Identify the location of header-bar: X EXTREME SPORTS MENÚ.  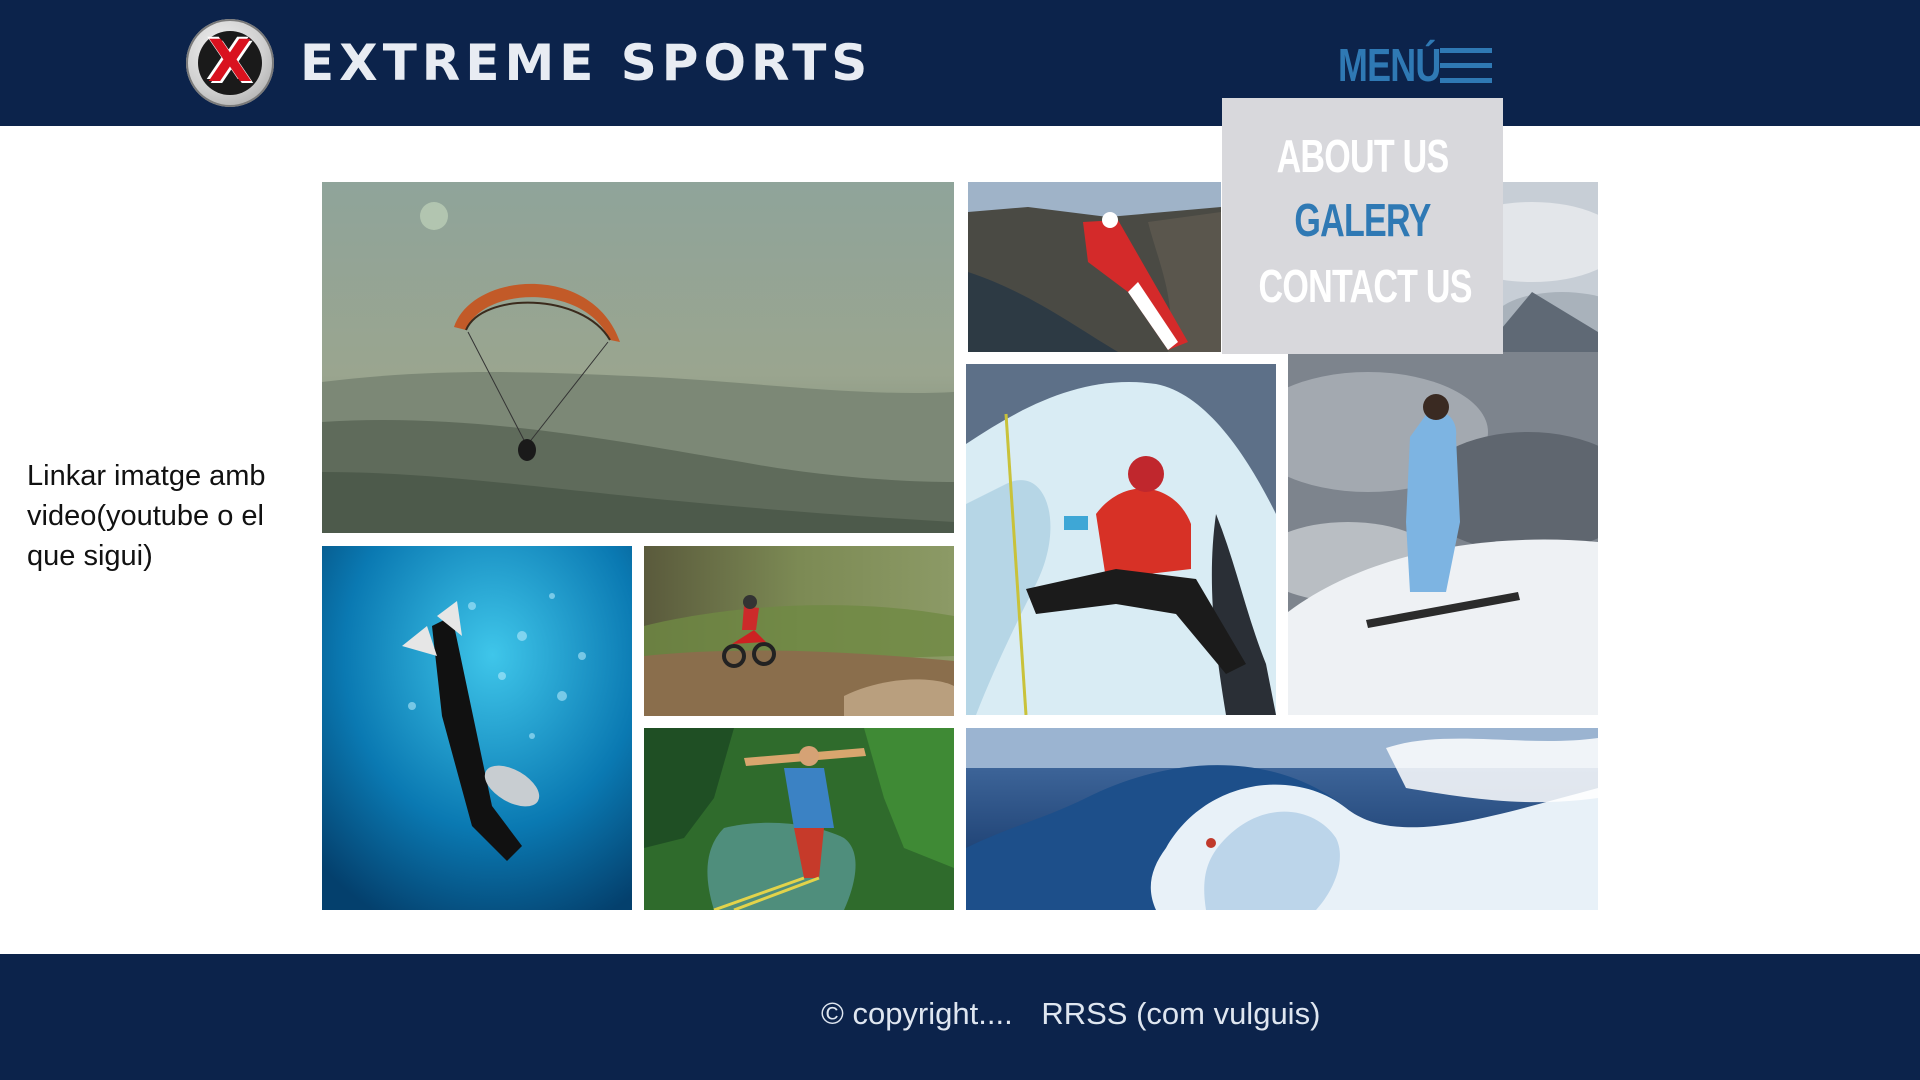
(960, 63).